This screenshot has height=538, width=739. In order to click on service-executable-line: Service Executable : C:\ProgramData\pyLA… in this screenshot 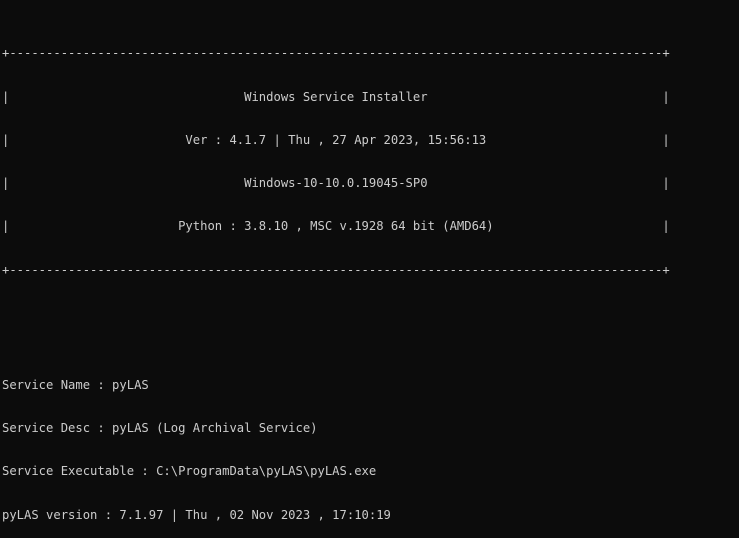, I will do `click(189, 471)`.